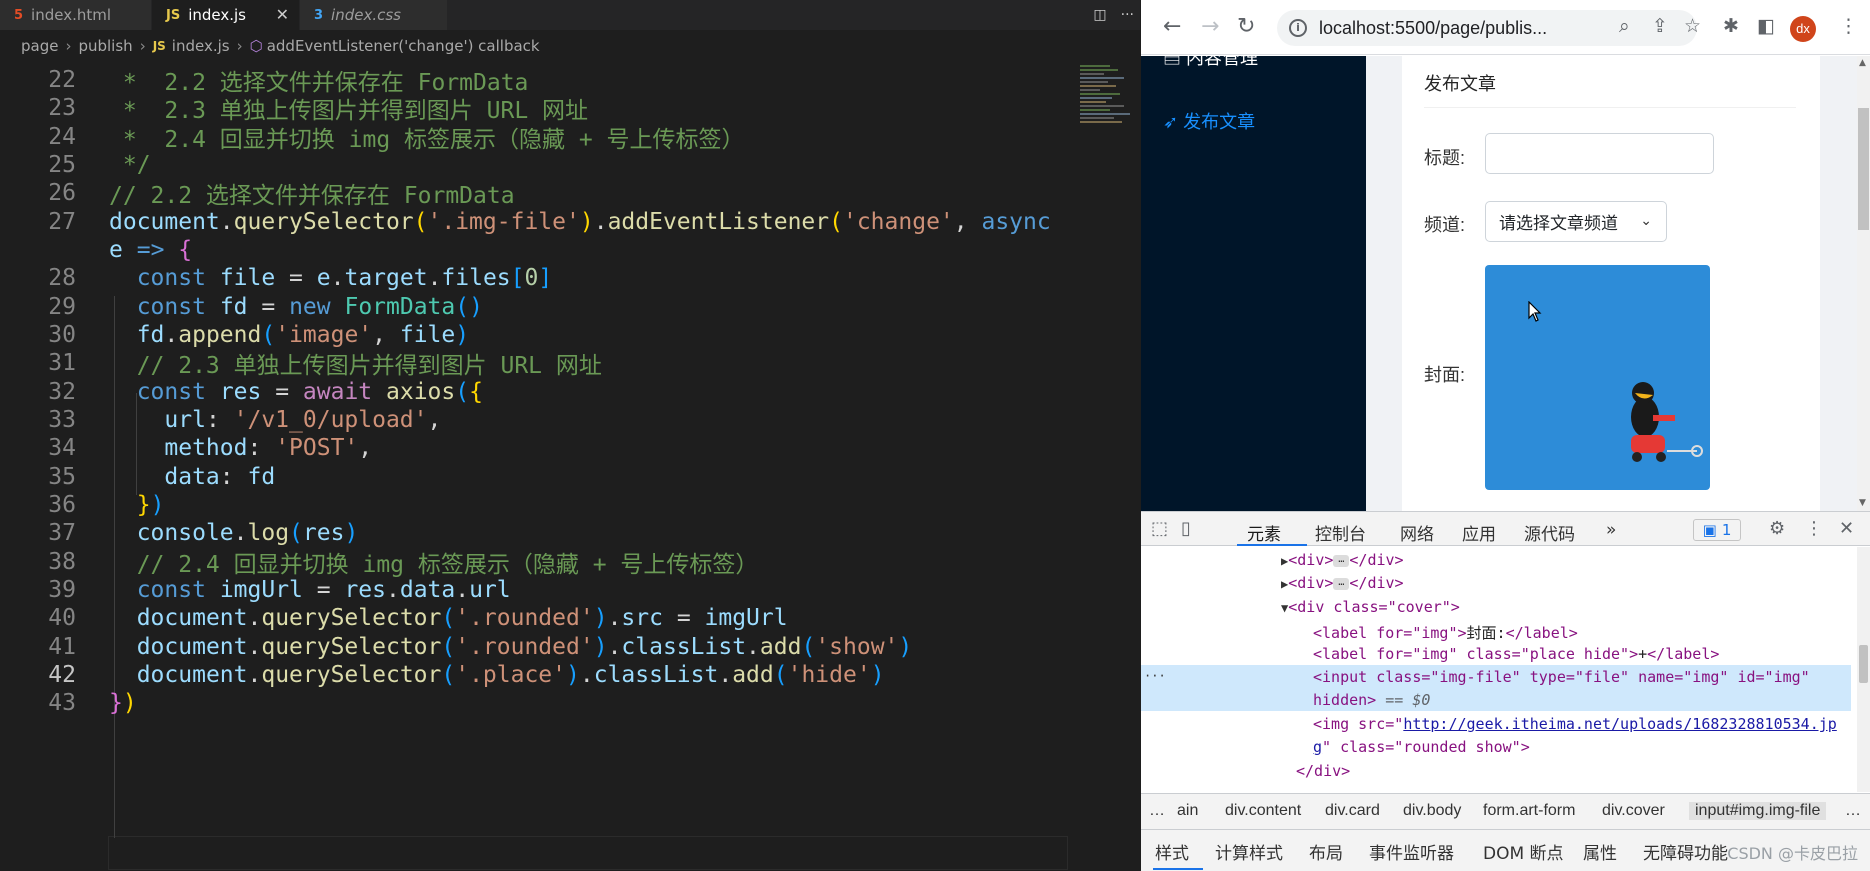 The width and height of the screenshot is (1870, 871). I want to click on dom-line: </div>, so click(1323, 771).